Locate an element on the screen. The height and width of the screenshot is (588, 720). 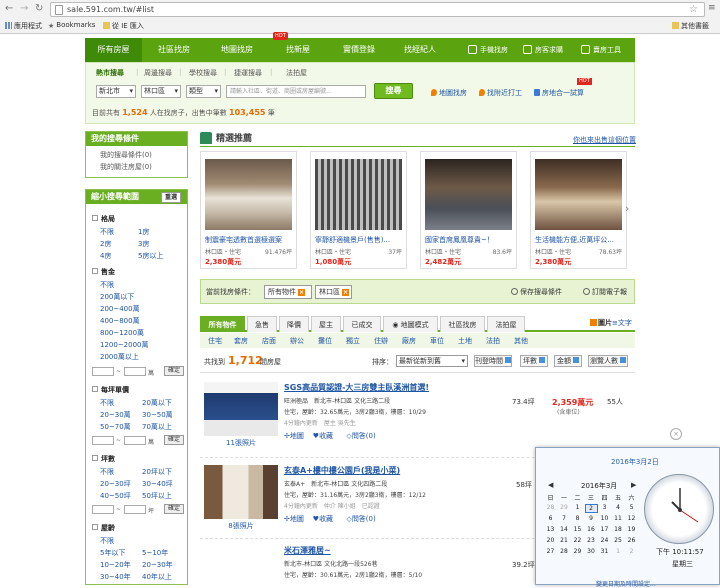
favorite-link: ♥收藏 is located at coordinates (323, 436).